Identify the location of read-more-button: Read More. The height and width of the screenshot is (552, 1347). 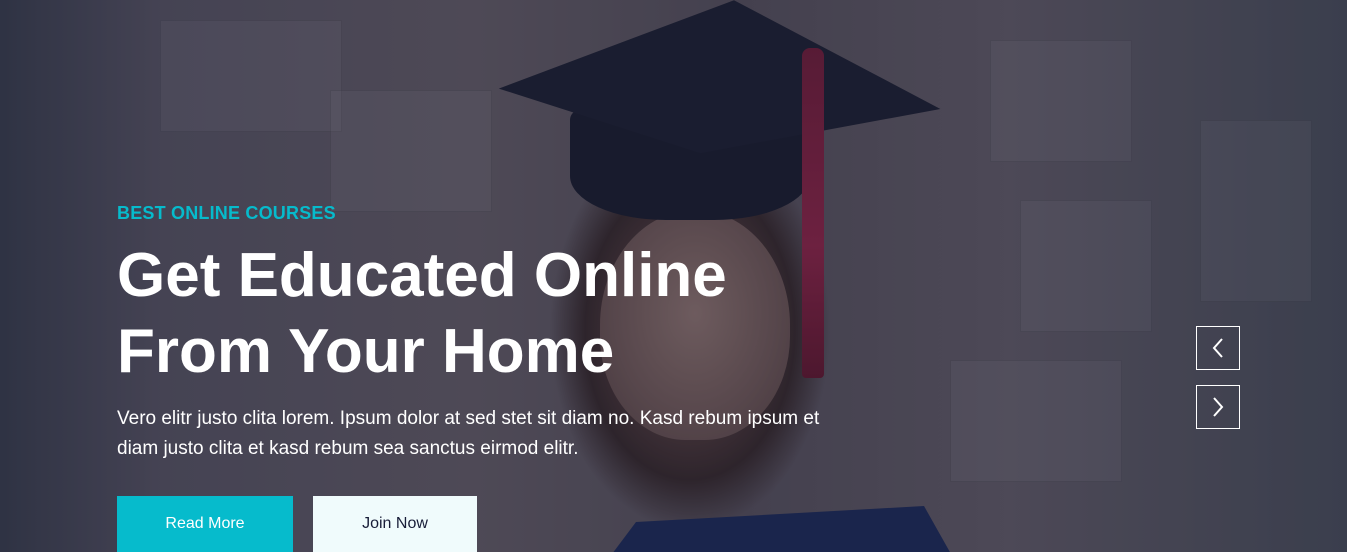
(205, 524).